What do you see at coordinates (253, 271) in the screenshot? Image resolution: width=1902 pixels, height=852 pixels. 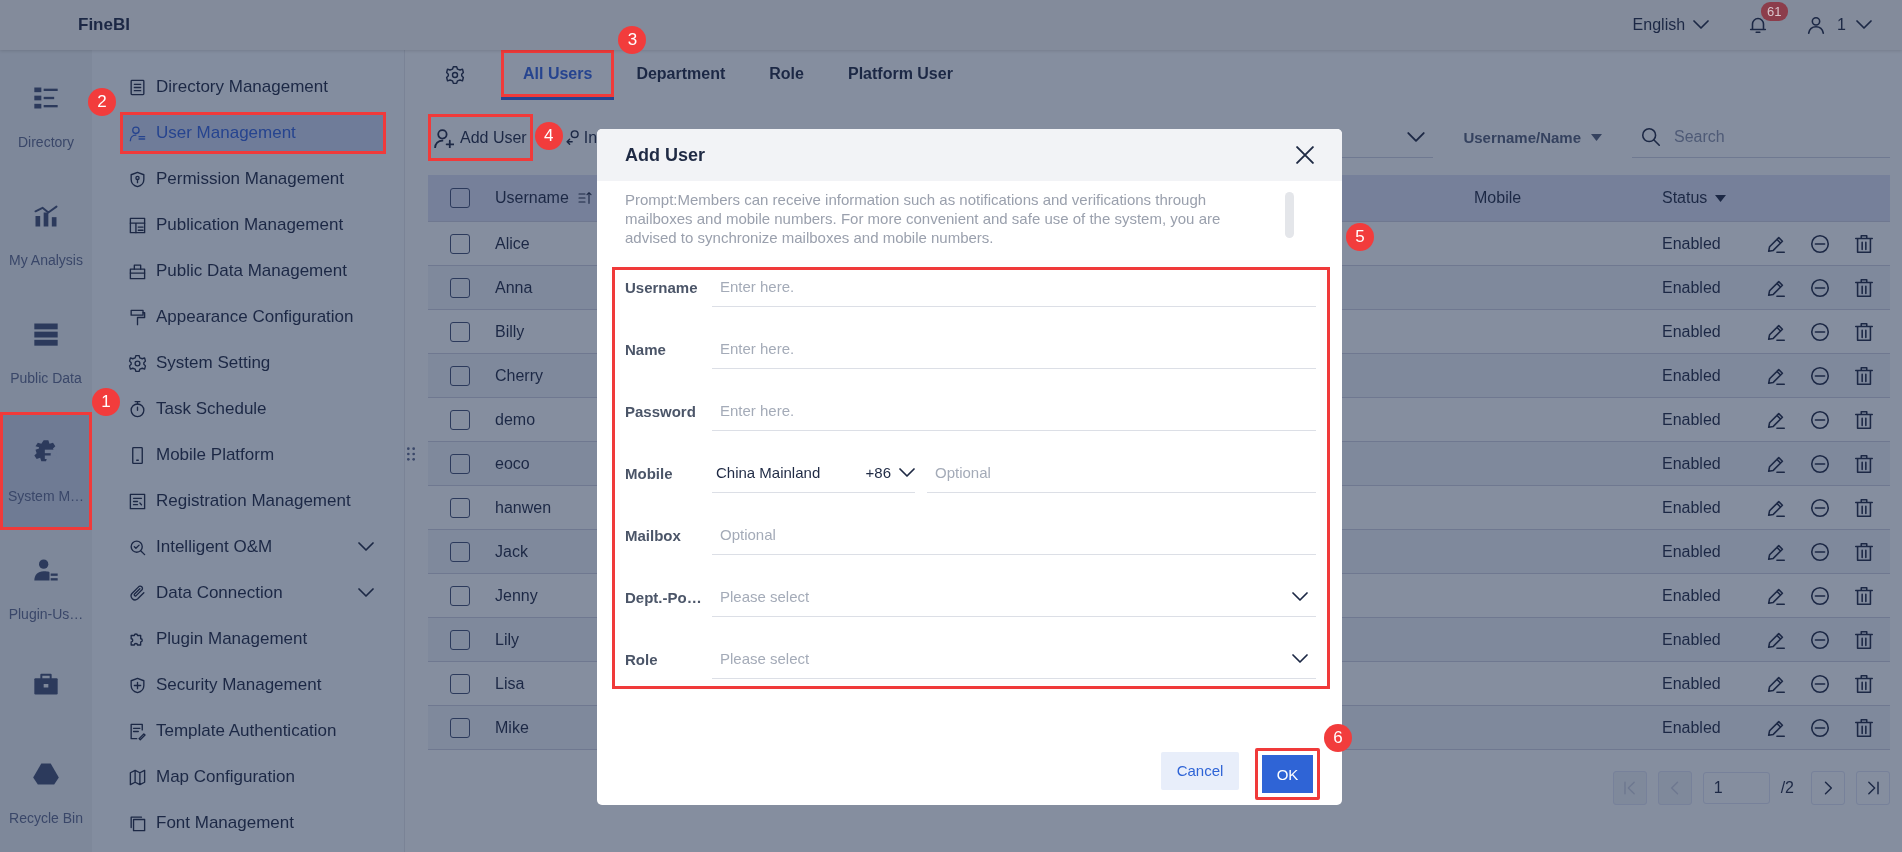 I see `menu-item: Public Data Management` at bounding box center [253, 271].